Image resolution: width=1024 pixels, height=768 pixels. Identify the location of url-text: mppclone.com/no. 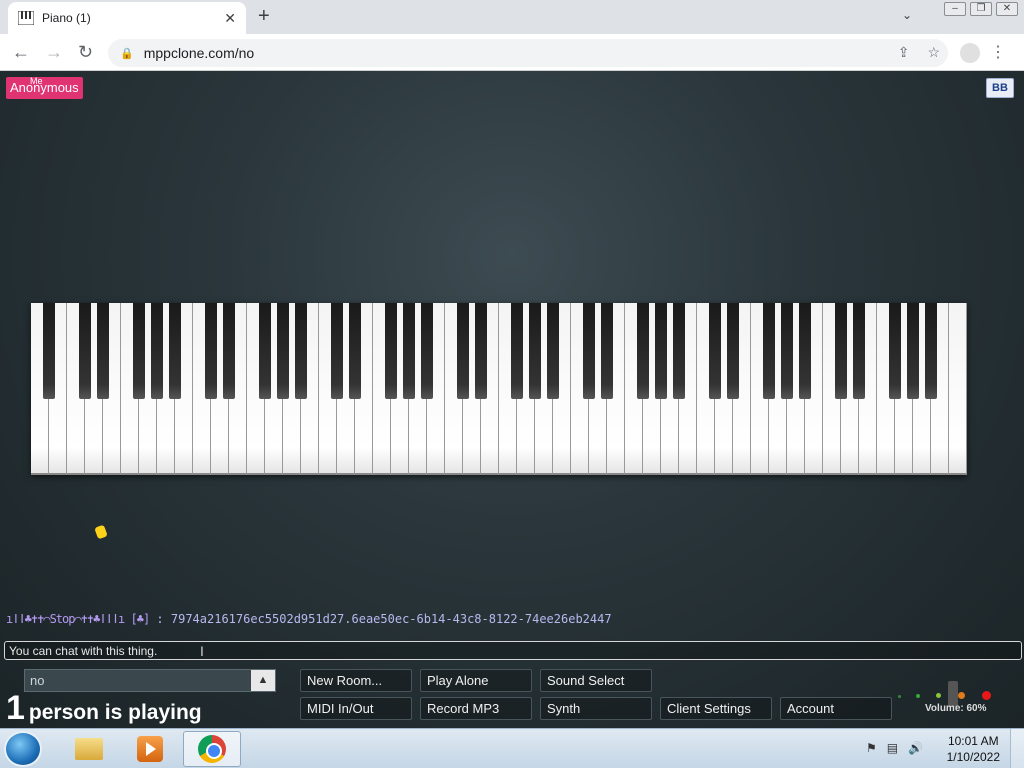
(199, 53).